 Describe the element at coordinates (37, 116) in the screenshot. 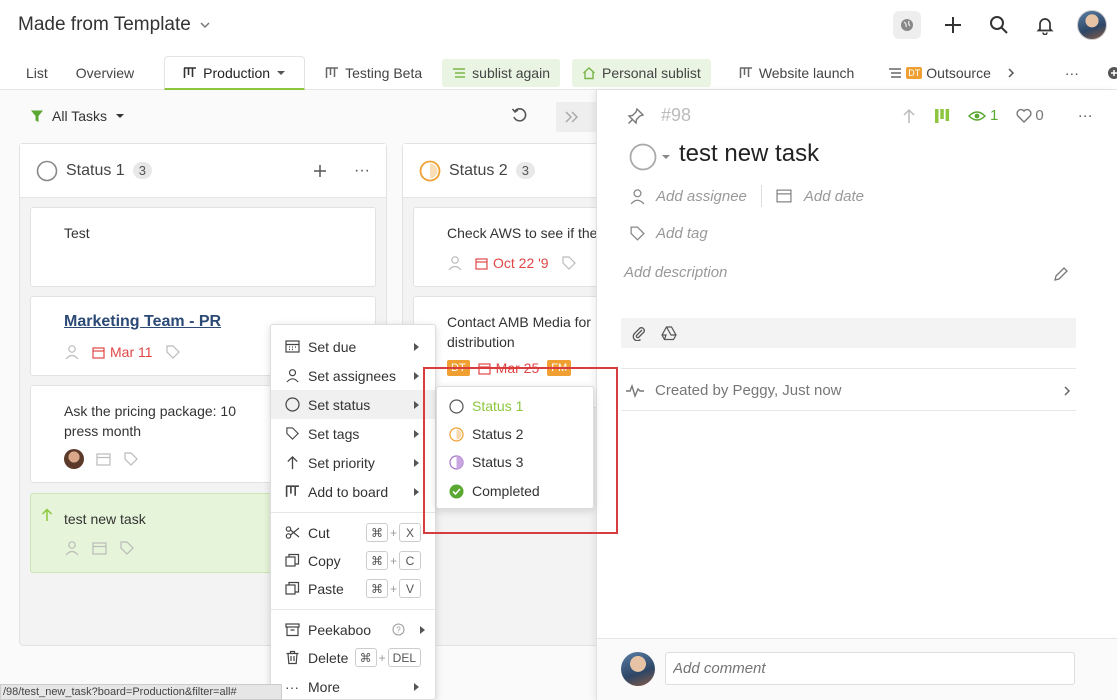

I see `filter-icon` at that location.